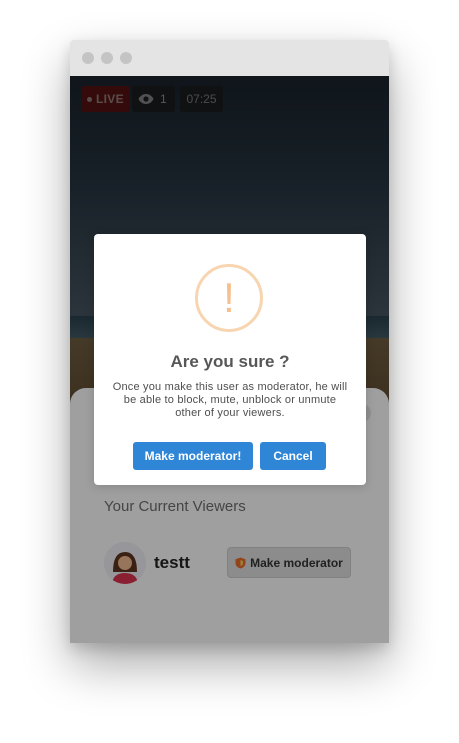  I want to click on window-titlebar, so click(229, 58).